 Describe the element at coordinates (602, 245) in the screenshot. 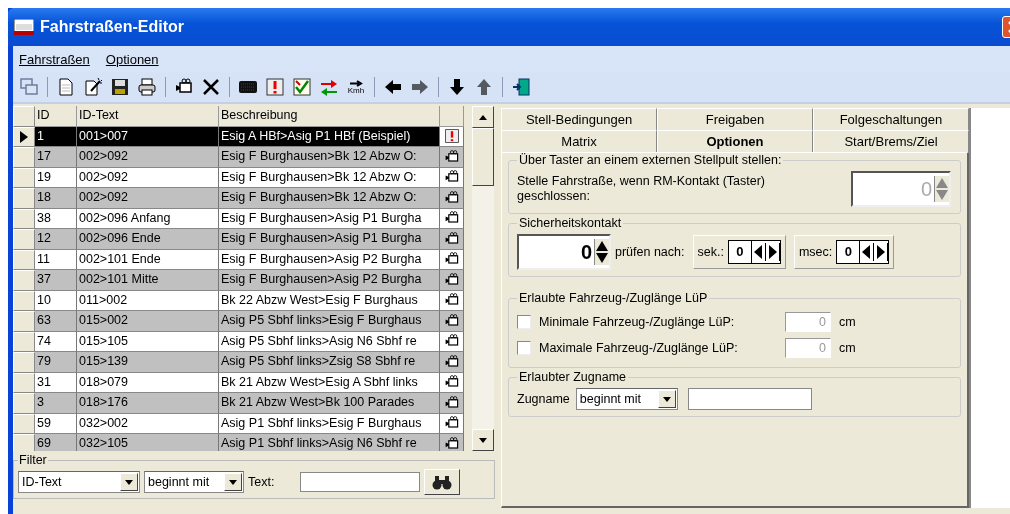

I see `spin-up-icon` at that location.